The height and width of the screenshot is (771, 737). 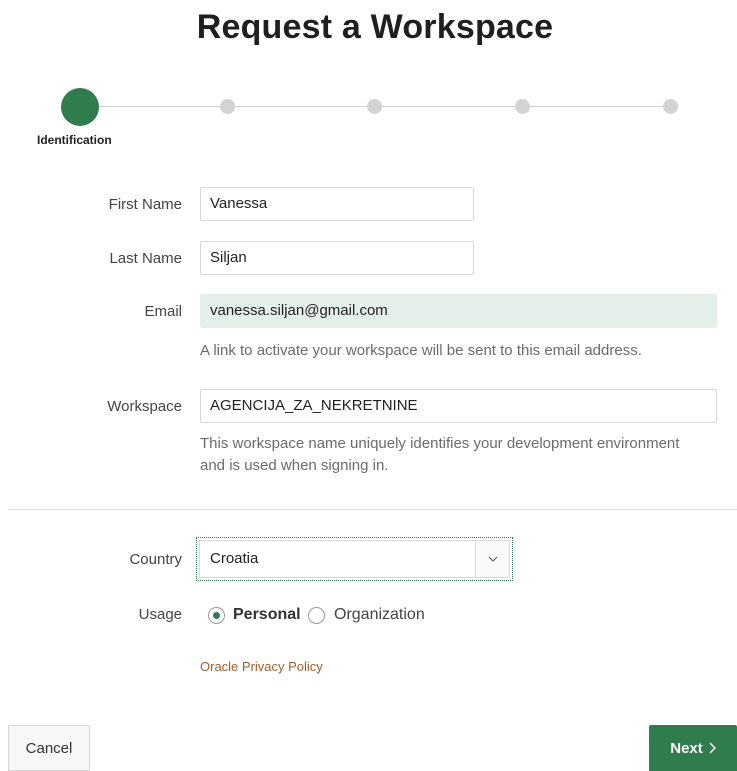 What do you see at coordinates (163, 311) in the screenshot?
I see `email-label: Email` at bounding box center [163, 311].